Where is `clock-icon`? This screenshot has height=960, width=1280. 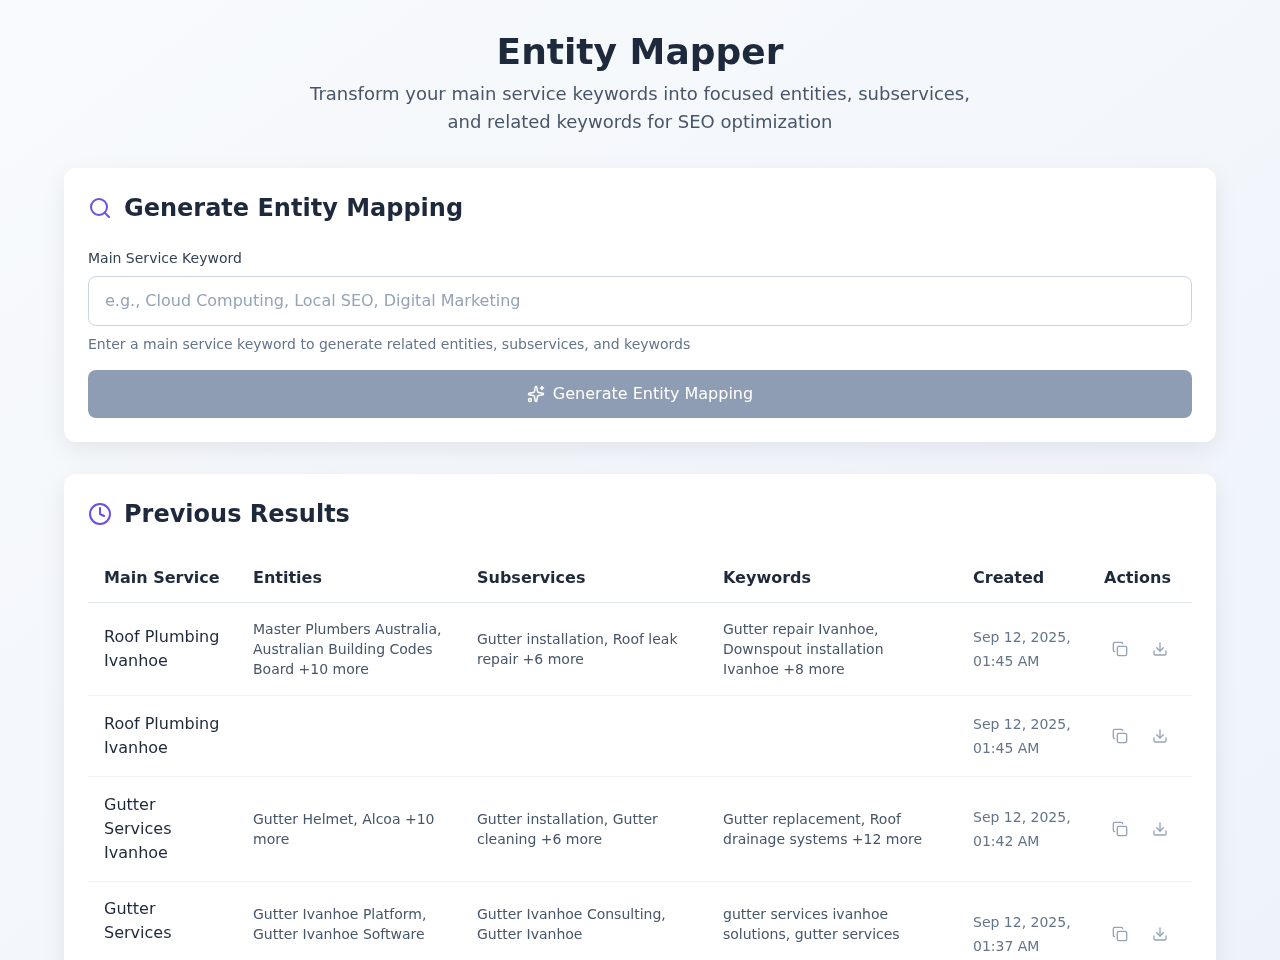
clock-icon is located at coordinates (100, 514).